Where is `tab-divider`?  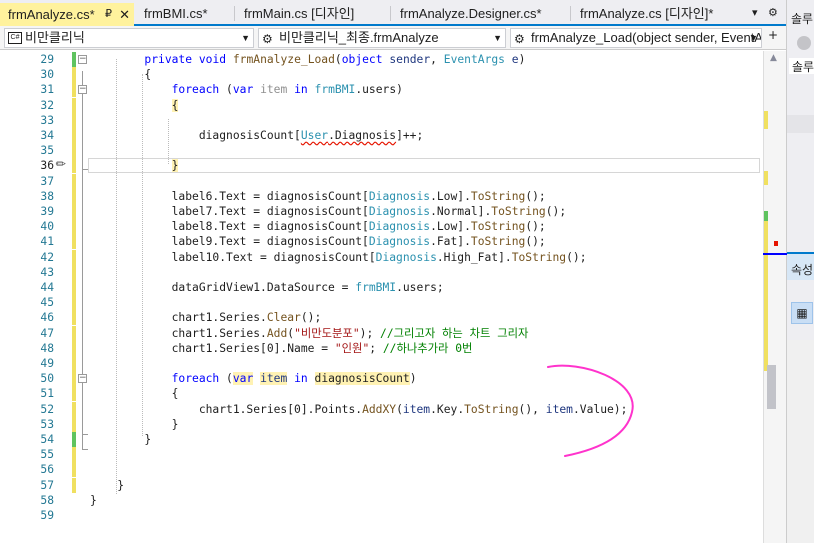
tab-divider is located at coordinates (570, 13).